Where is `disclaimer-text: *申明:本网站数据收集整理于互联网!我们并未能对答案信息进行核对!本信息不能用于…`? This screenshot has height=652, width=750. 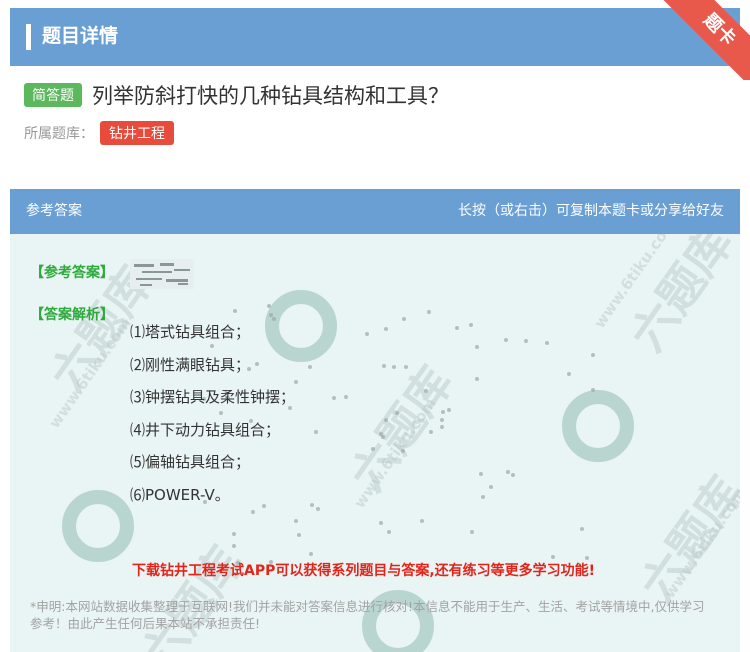
disclaimer-text: *申明:本网站数据收集整理于互联网!我们并未能对答案信息进行核对!本信息不能用于… is located at coordinates (367, 615).